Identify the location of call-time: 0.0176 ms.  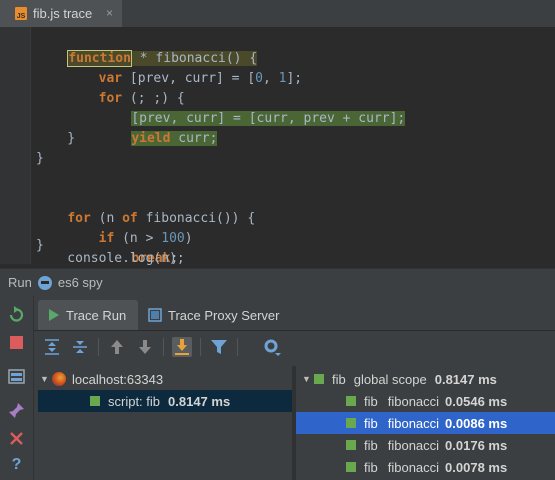
(476, 445).